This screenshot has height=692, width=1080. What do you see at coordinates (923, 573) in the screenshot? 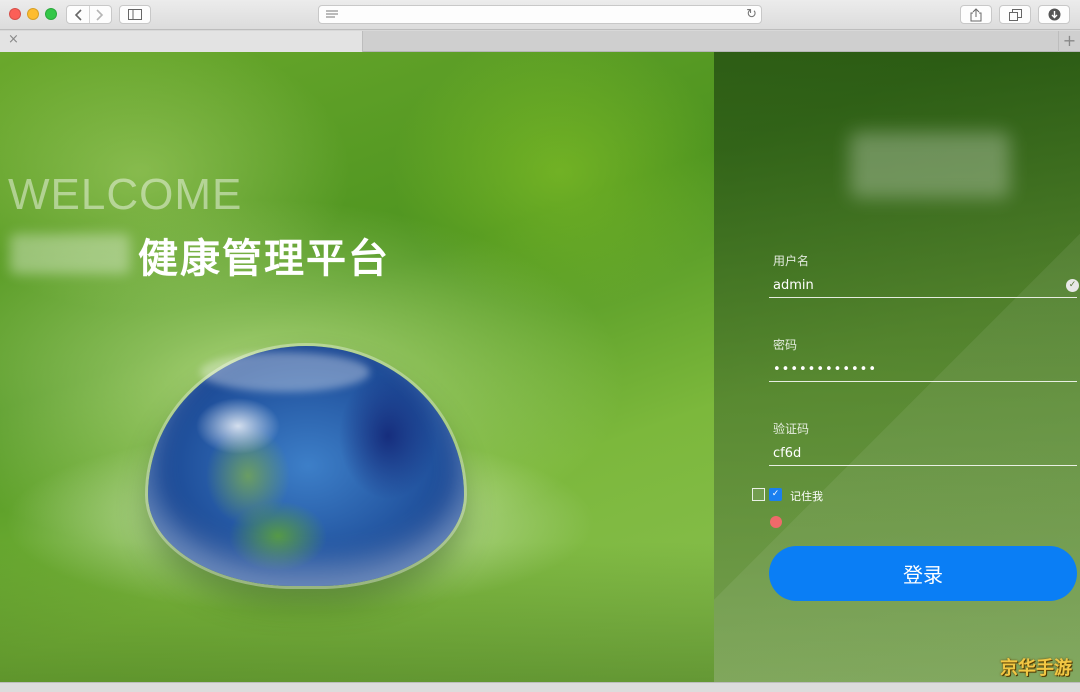
I see `login-button: 登录` at bounding box center [923, 573].